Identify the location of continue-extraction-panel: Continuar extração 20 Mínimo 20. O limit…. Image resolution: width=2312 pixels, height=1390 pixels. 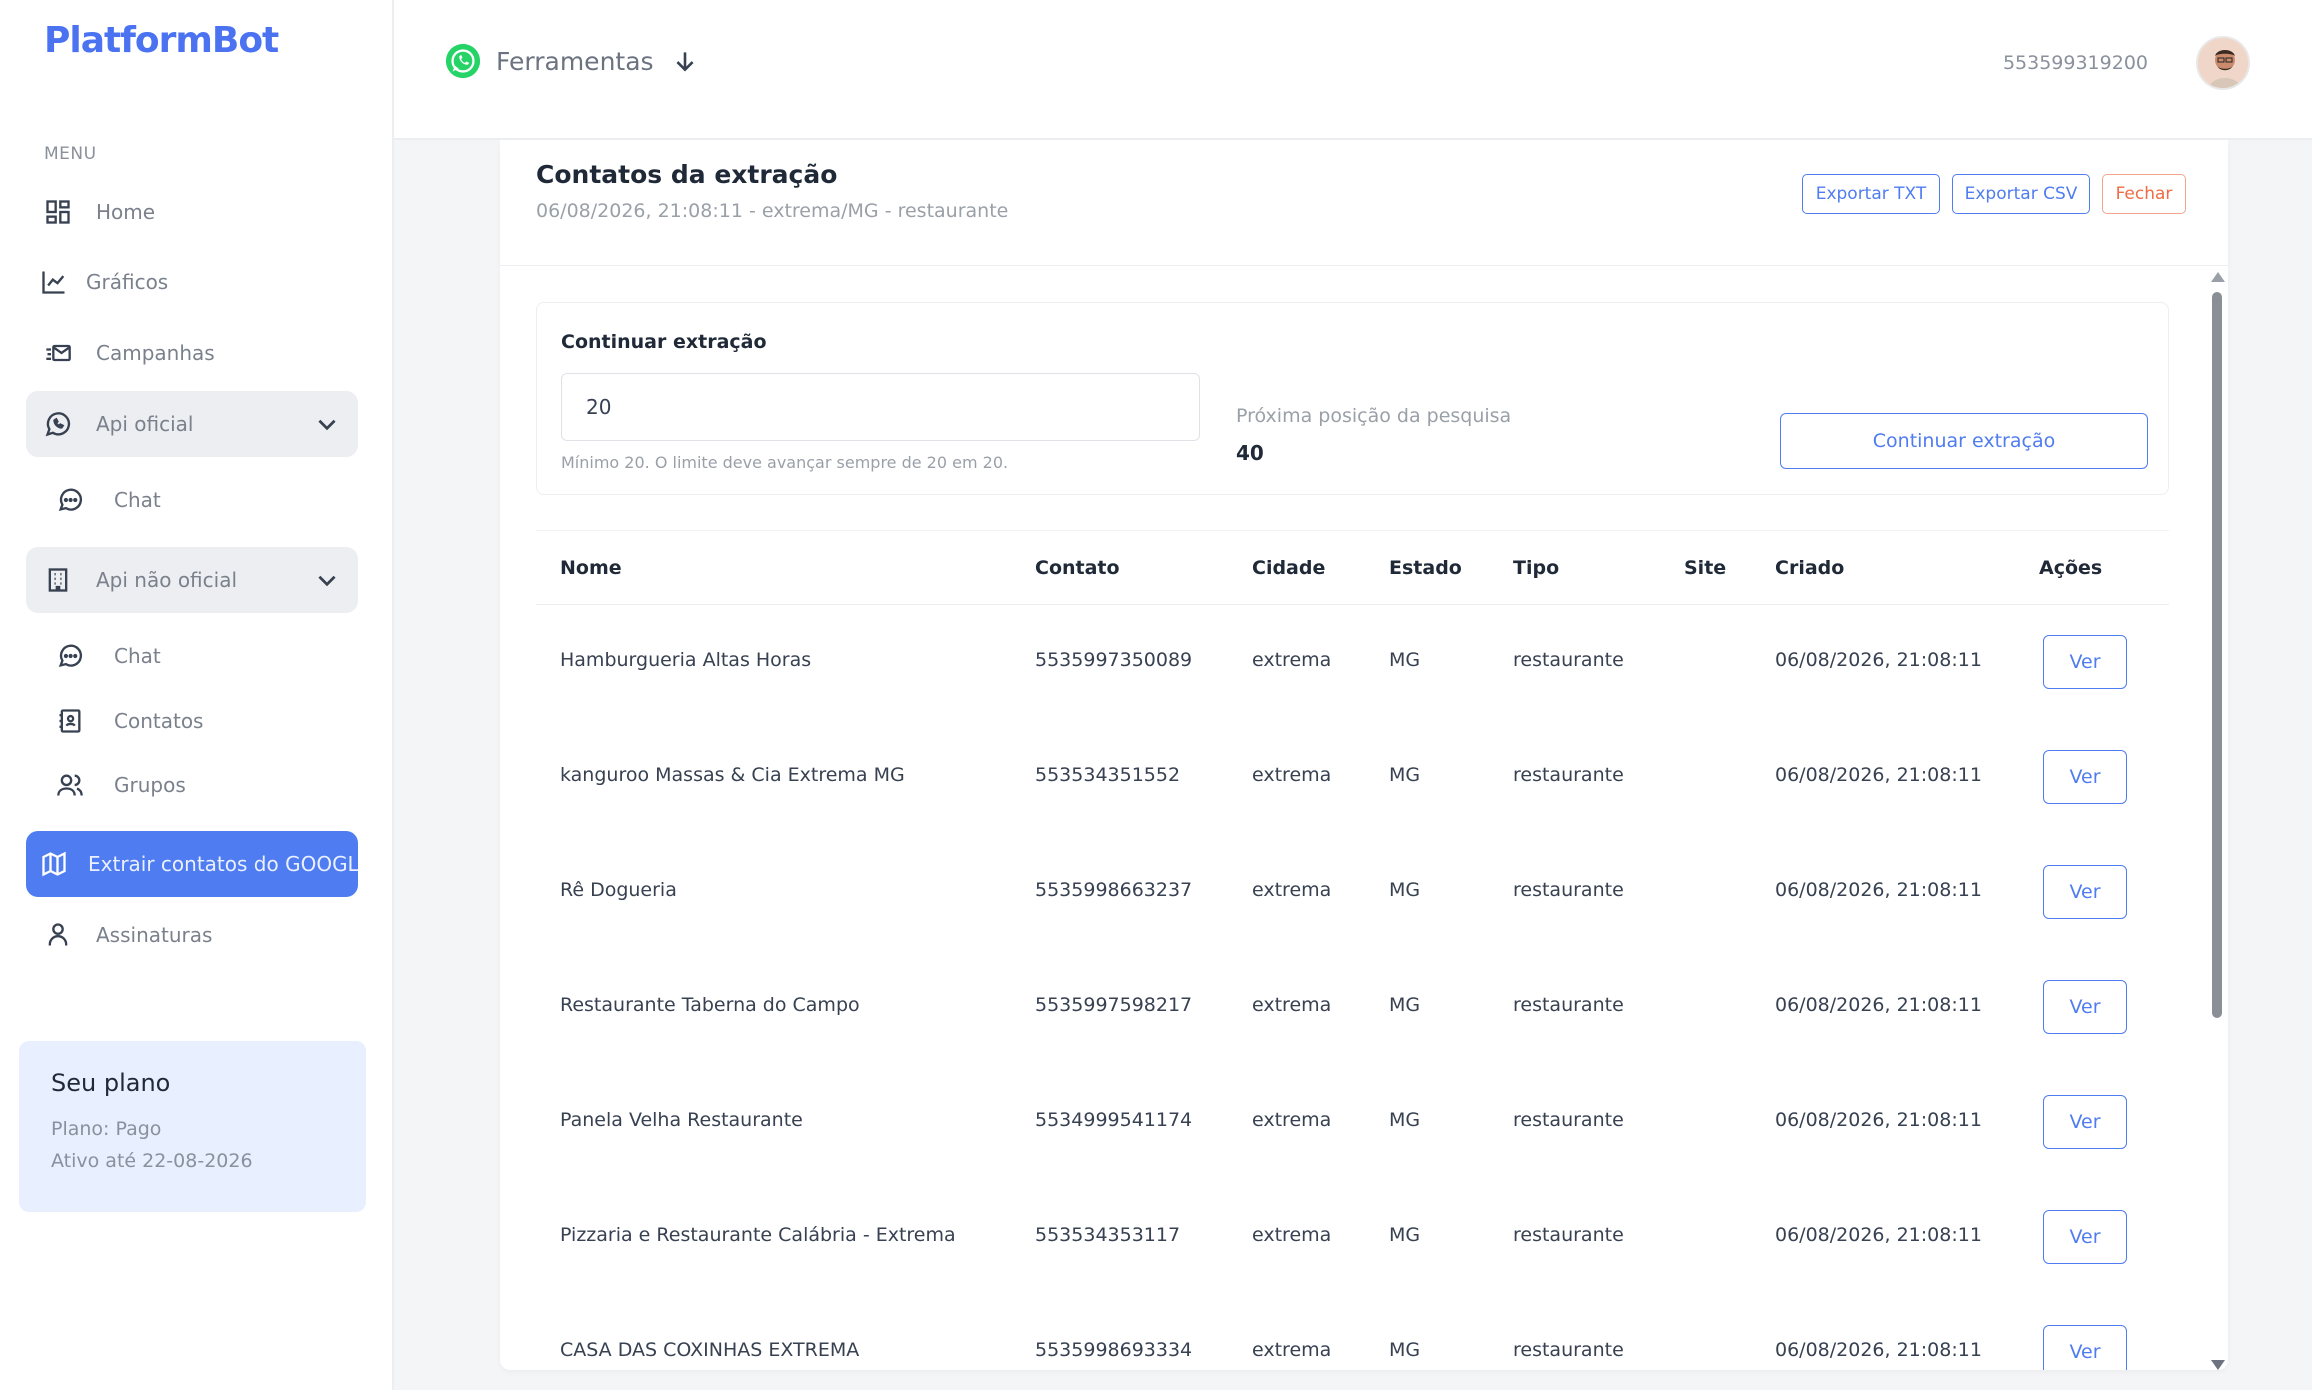
(1352, 398).